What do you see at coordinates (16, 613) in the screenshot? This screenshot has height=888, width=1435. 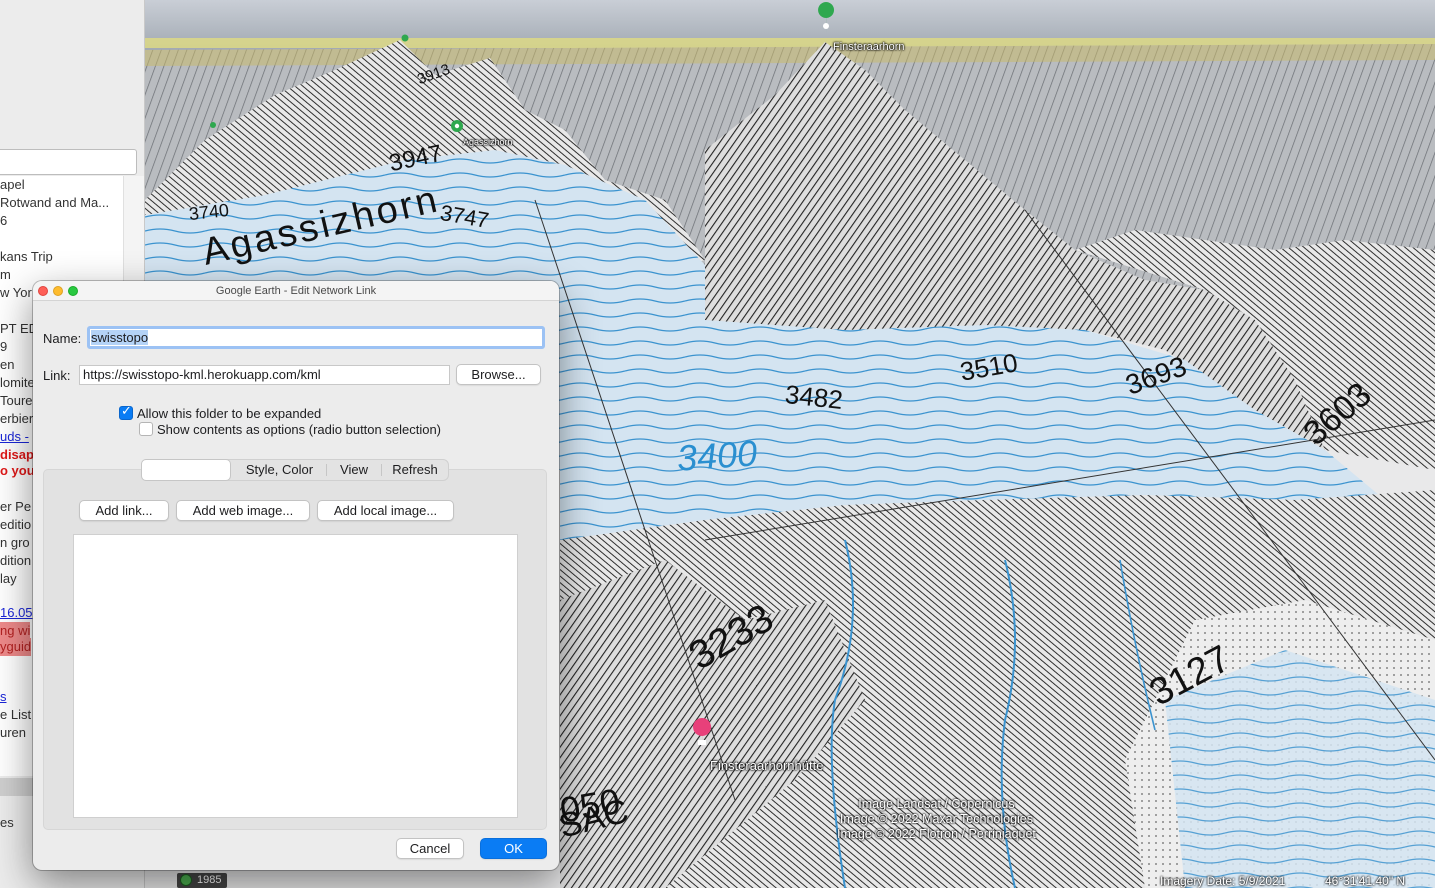 I see `place-link: 16.05` at bounding box center [16, 613].